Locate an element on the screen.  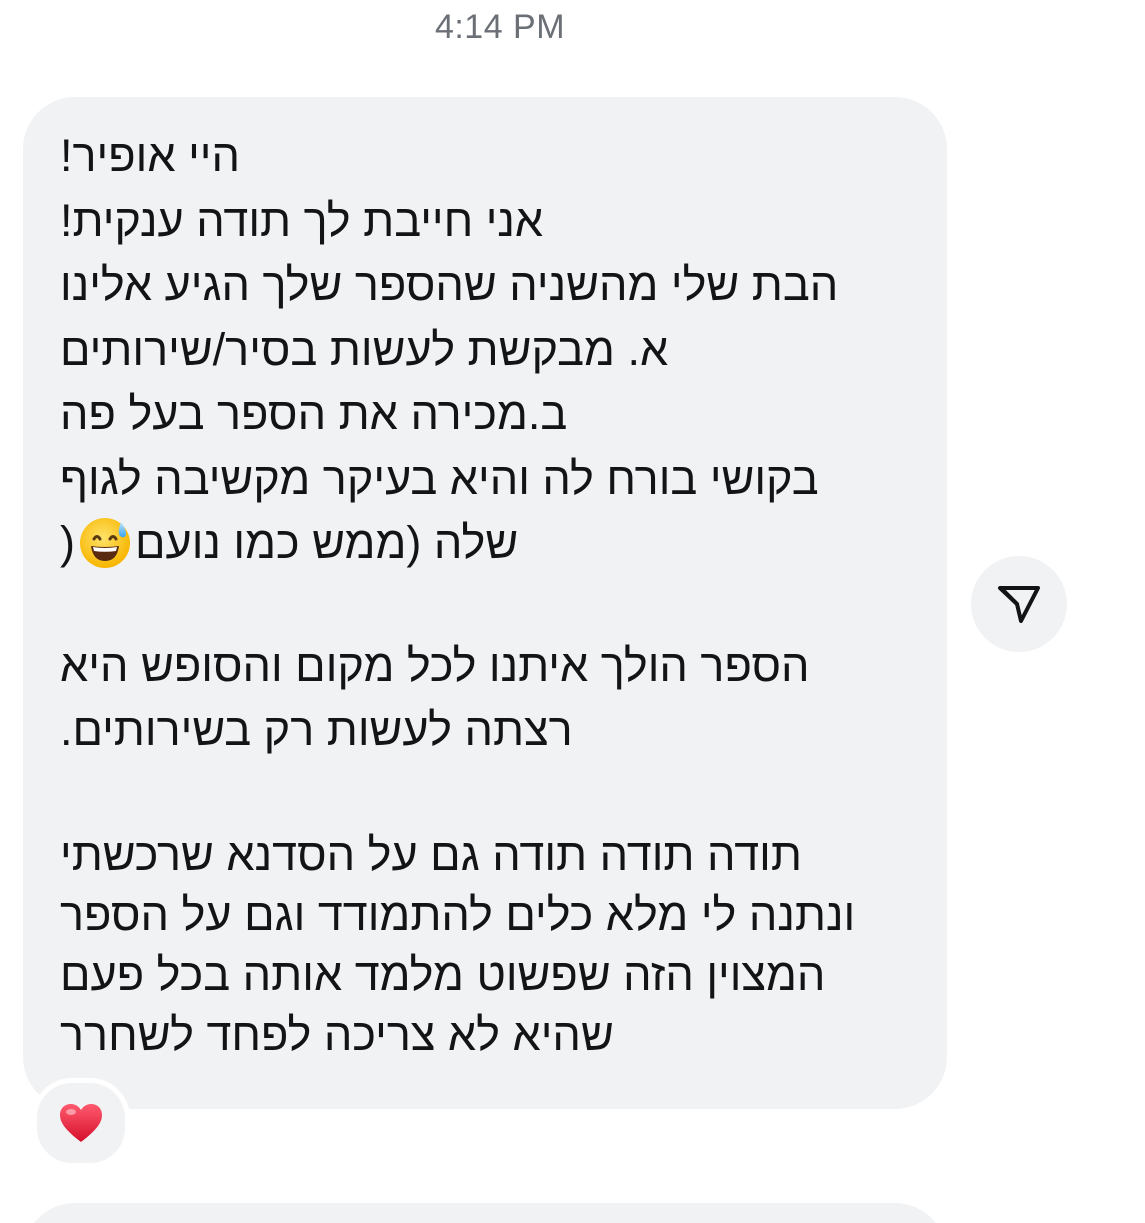
heart-emoji-icon is located at coordinates (81, 1123).